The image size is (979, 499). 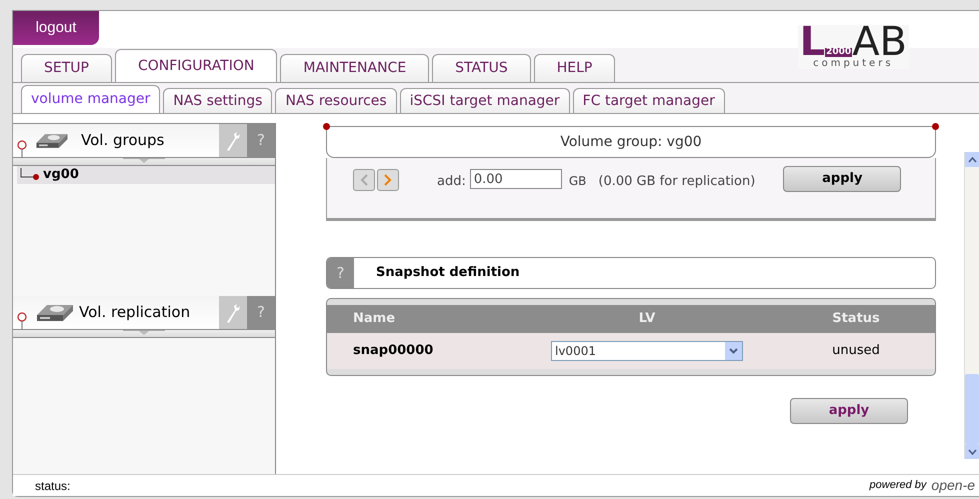 I want to click on add-label: add:, so click(x=451, y=182).